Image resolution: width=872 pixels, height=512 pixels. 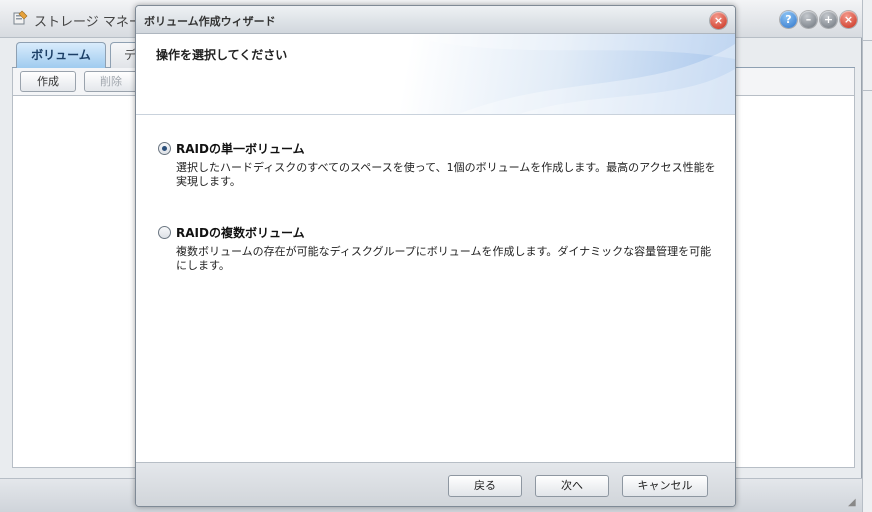 I want to click on multiple-volumes-radio, so click(x=164, y=232).